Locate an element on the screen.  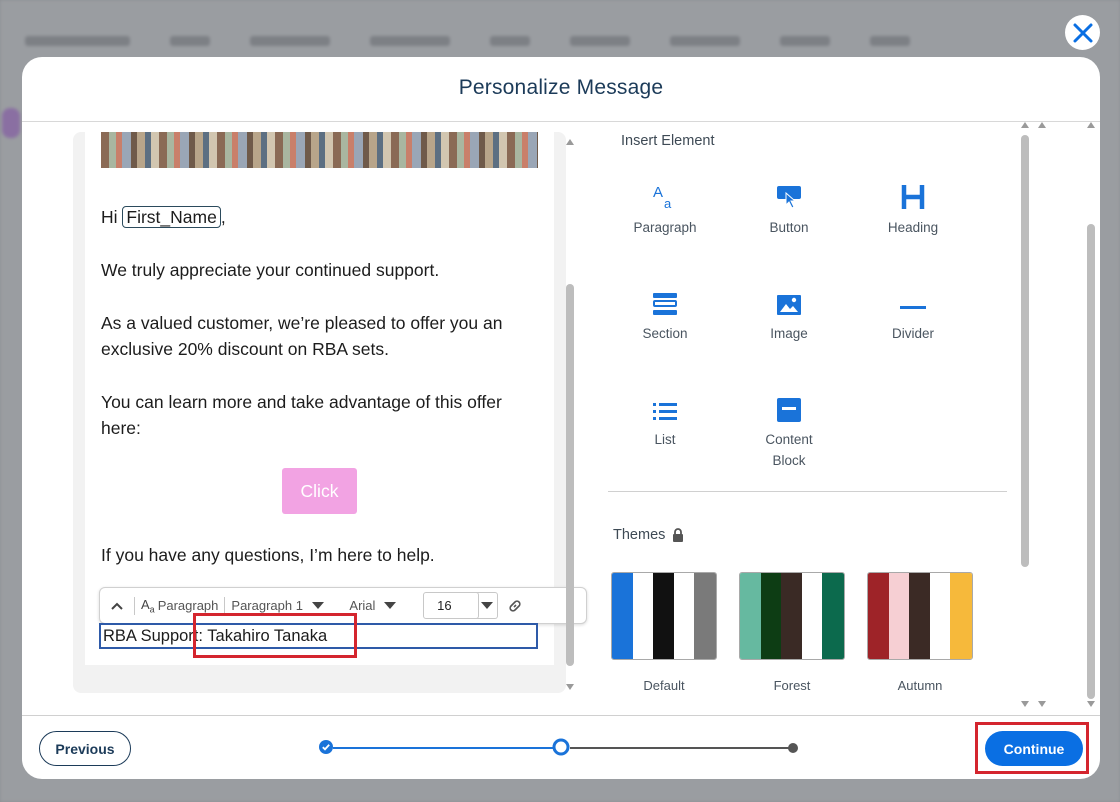
stepper-line-upcoming is located at coordinates (680, 748).